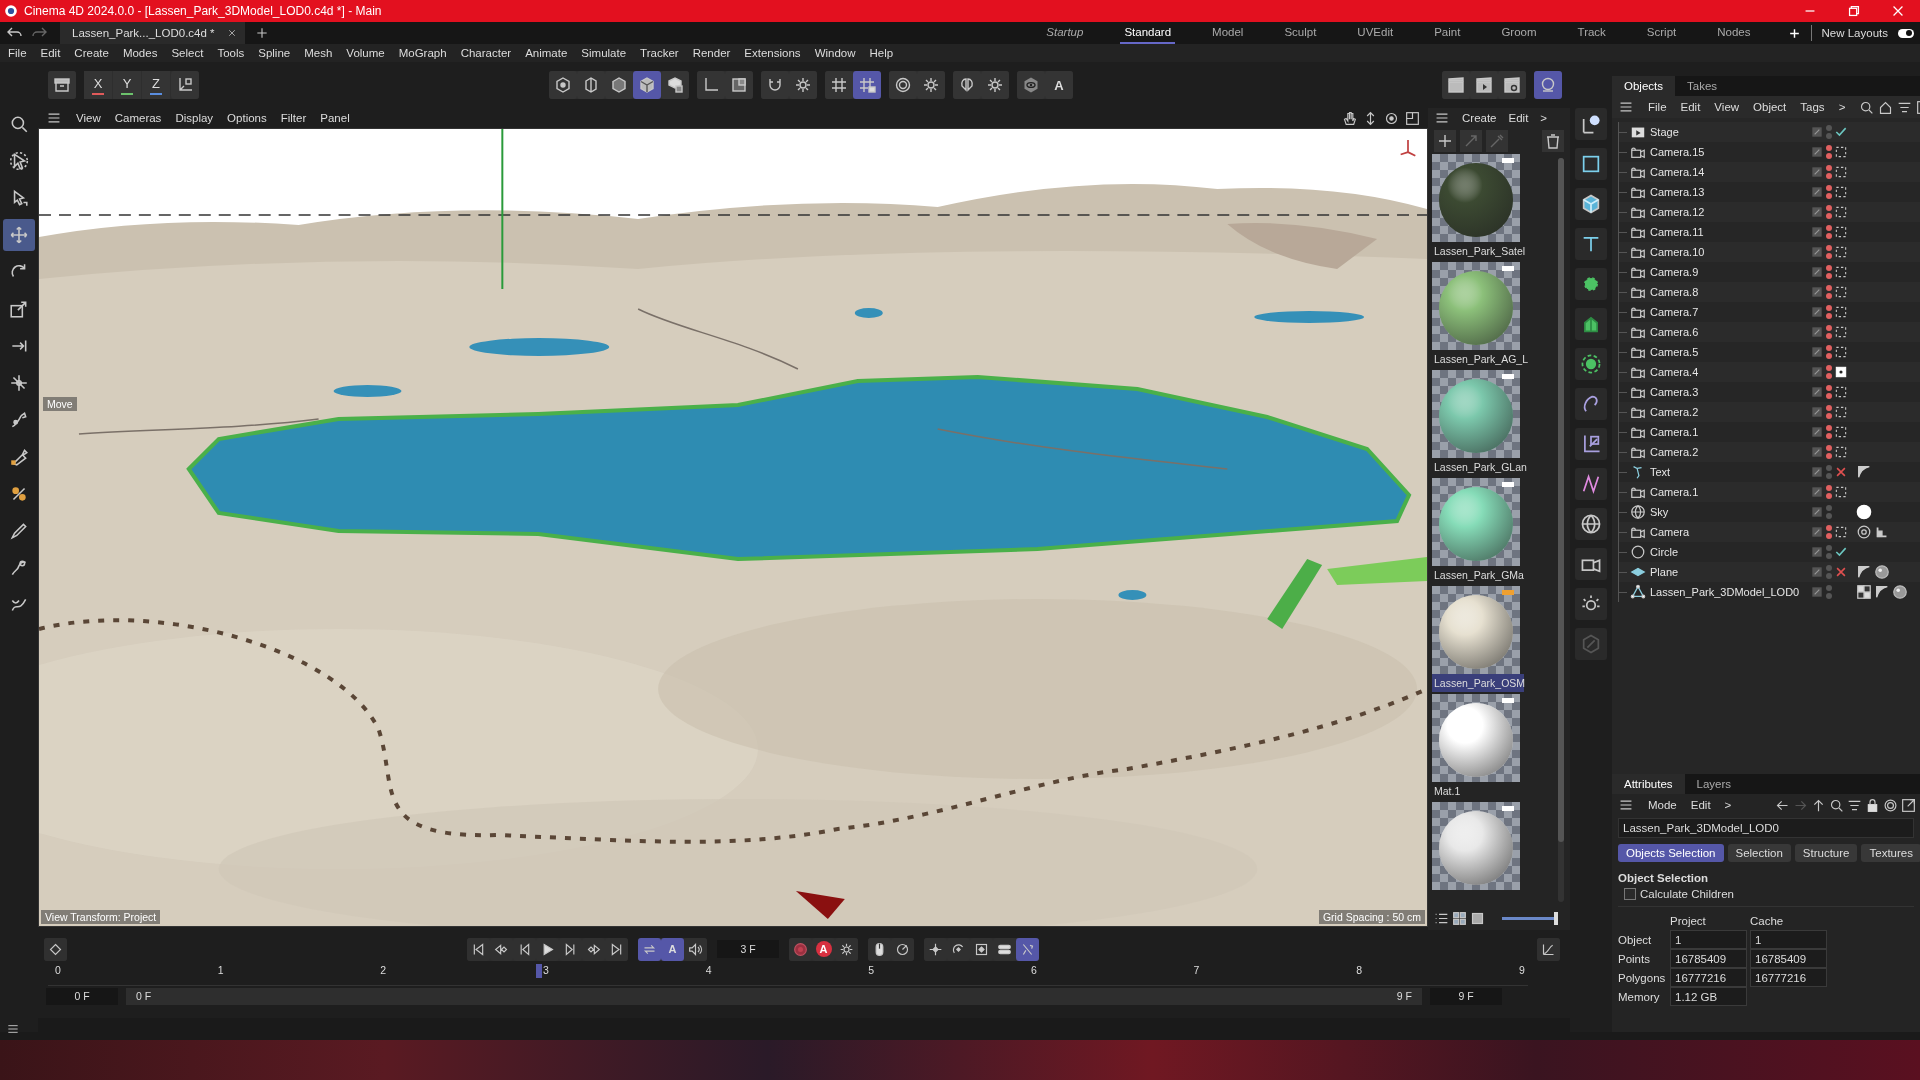 Image resolution: width=1920 pixels, height=1080 pixels. Describe the element at coordinates (365, 53) in the screenshot. I see `menu-item: Volume` at that location.